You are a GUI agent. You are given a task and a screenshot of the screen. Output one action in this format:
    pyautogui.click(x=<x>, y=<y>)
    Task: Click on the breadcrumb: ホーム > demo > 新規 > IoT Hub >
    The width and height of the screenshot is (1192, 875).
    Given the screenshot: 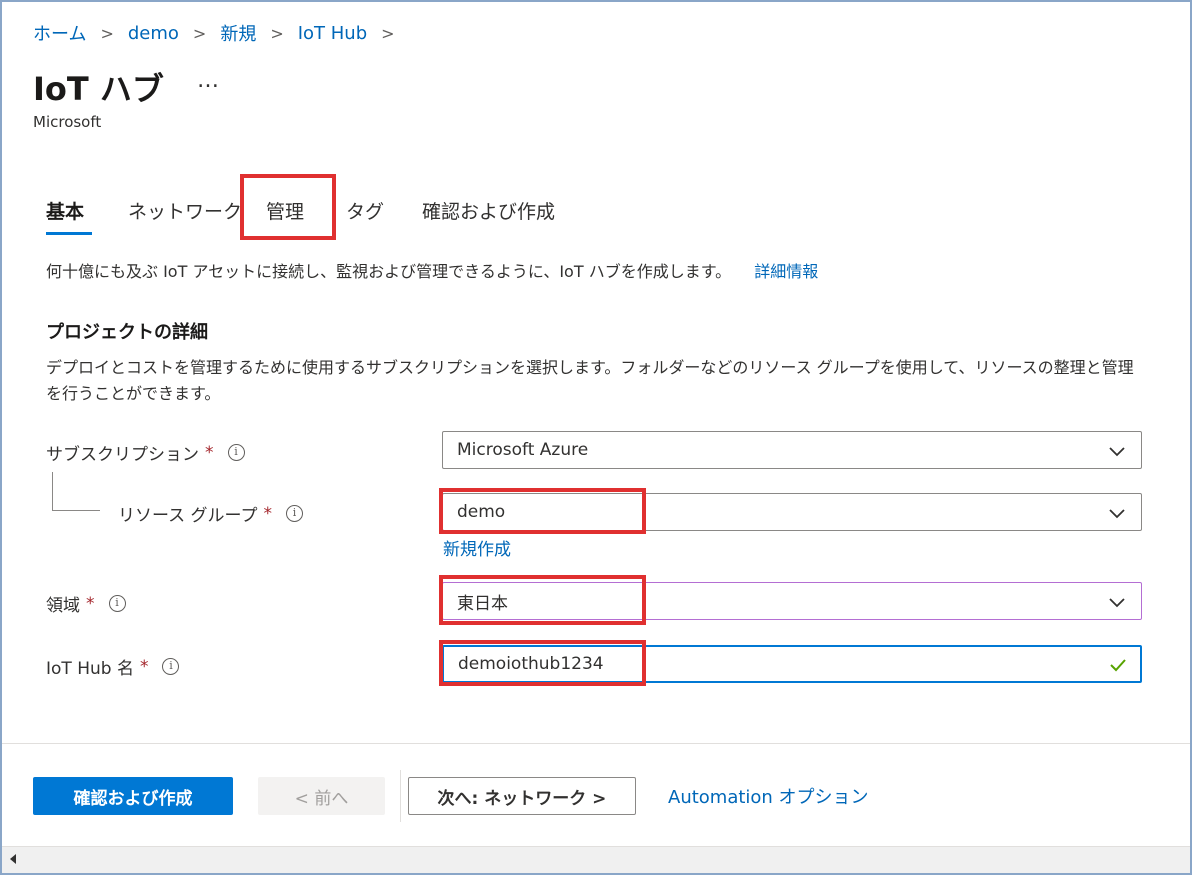 What is the action you would take?
    pyautogui.click(x=221, y=33)
    